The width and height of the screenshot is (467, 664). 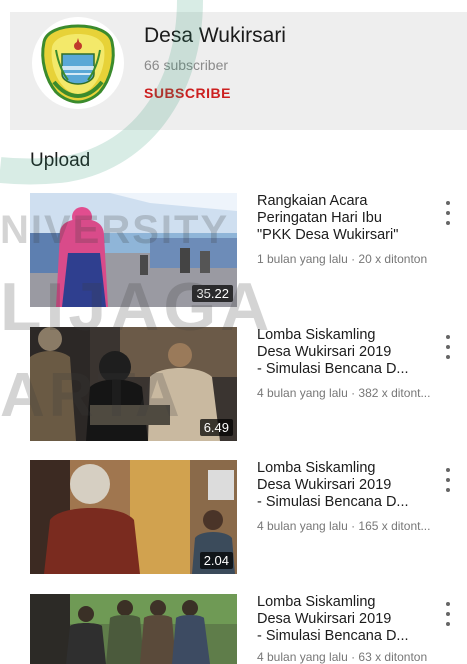 What do you see at coordinates (212, 293) in the screenshot?
I see `video-duration: 35.22` at bounding box center [212, 293].